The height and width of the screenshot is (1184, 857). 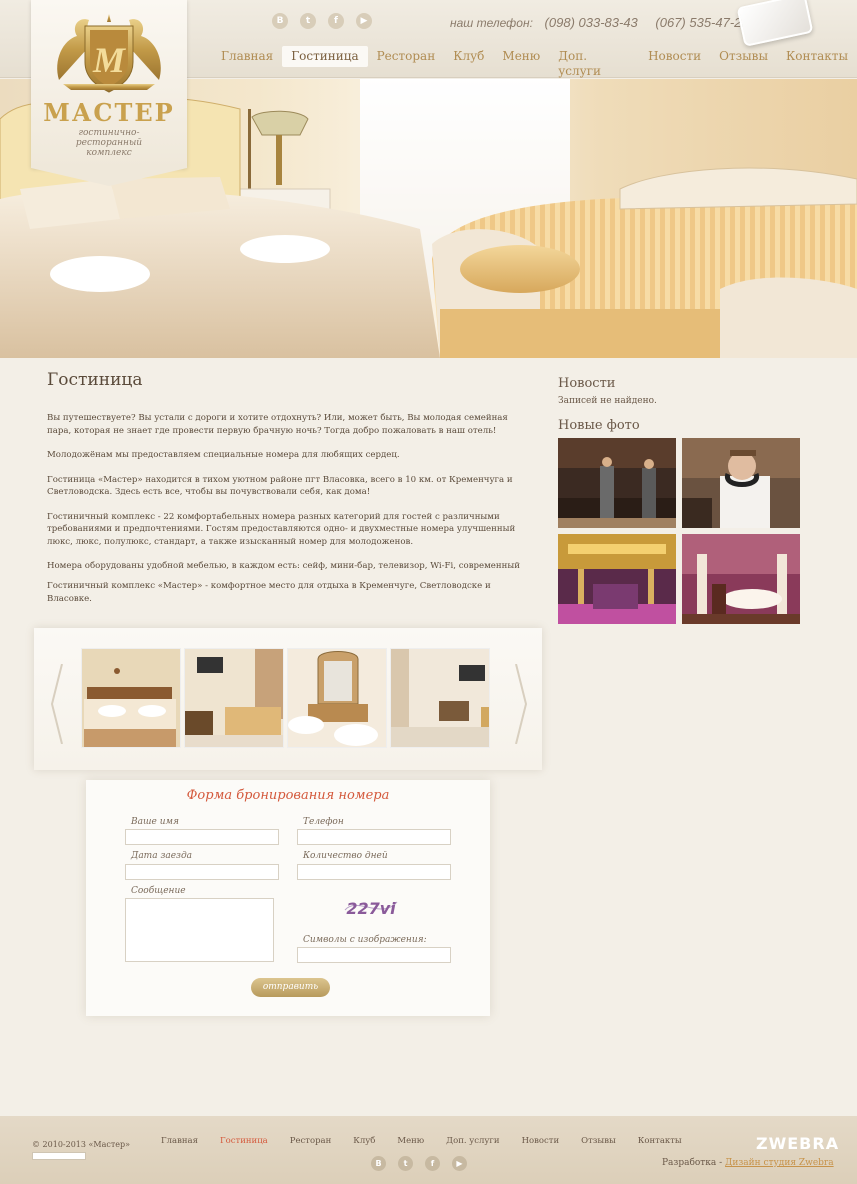 What do you see at coordinates (419, 1163) in the screenshot?
I see `footer-social: В t f ▶` at bounding box center [419, 1163].